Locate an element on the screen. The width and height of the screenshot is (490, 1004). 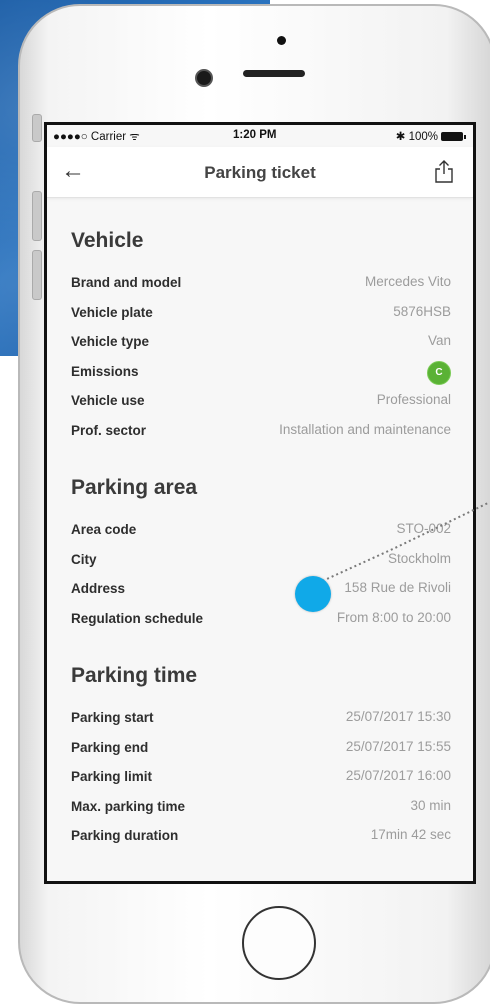
detail-row: Parking end 25/07/2017 15:55 is located at coordinates (261, 749).